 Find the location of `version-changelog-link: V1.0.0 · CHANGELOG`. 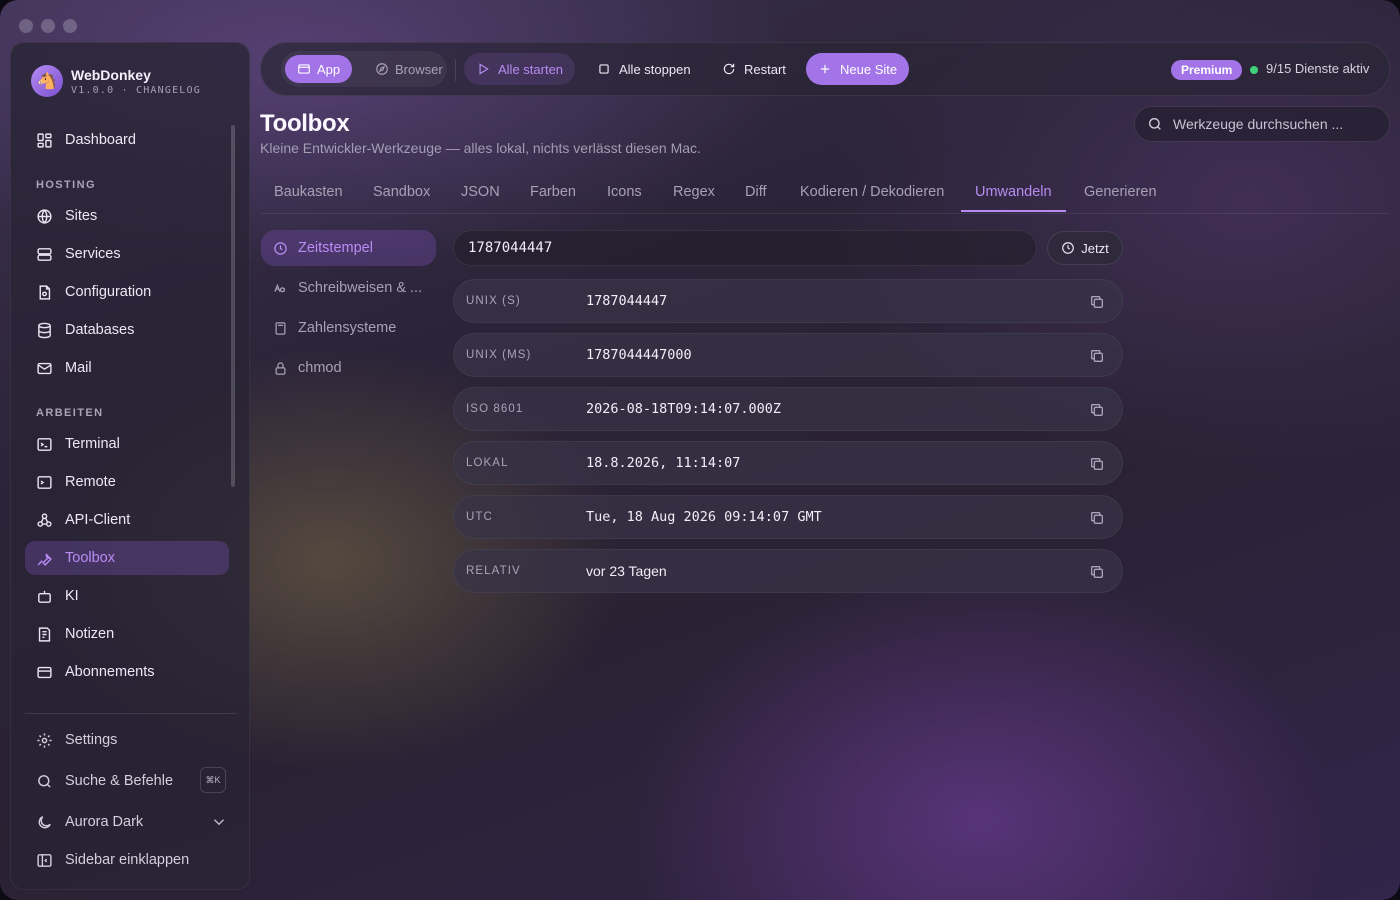

version-changelog-link: V1.0.0 · CHANGELOG is located at coordinates (136, 90).